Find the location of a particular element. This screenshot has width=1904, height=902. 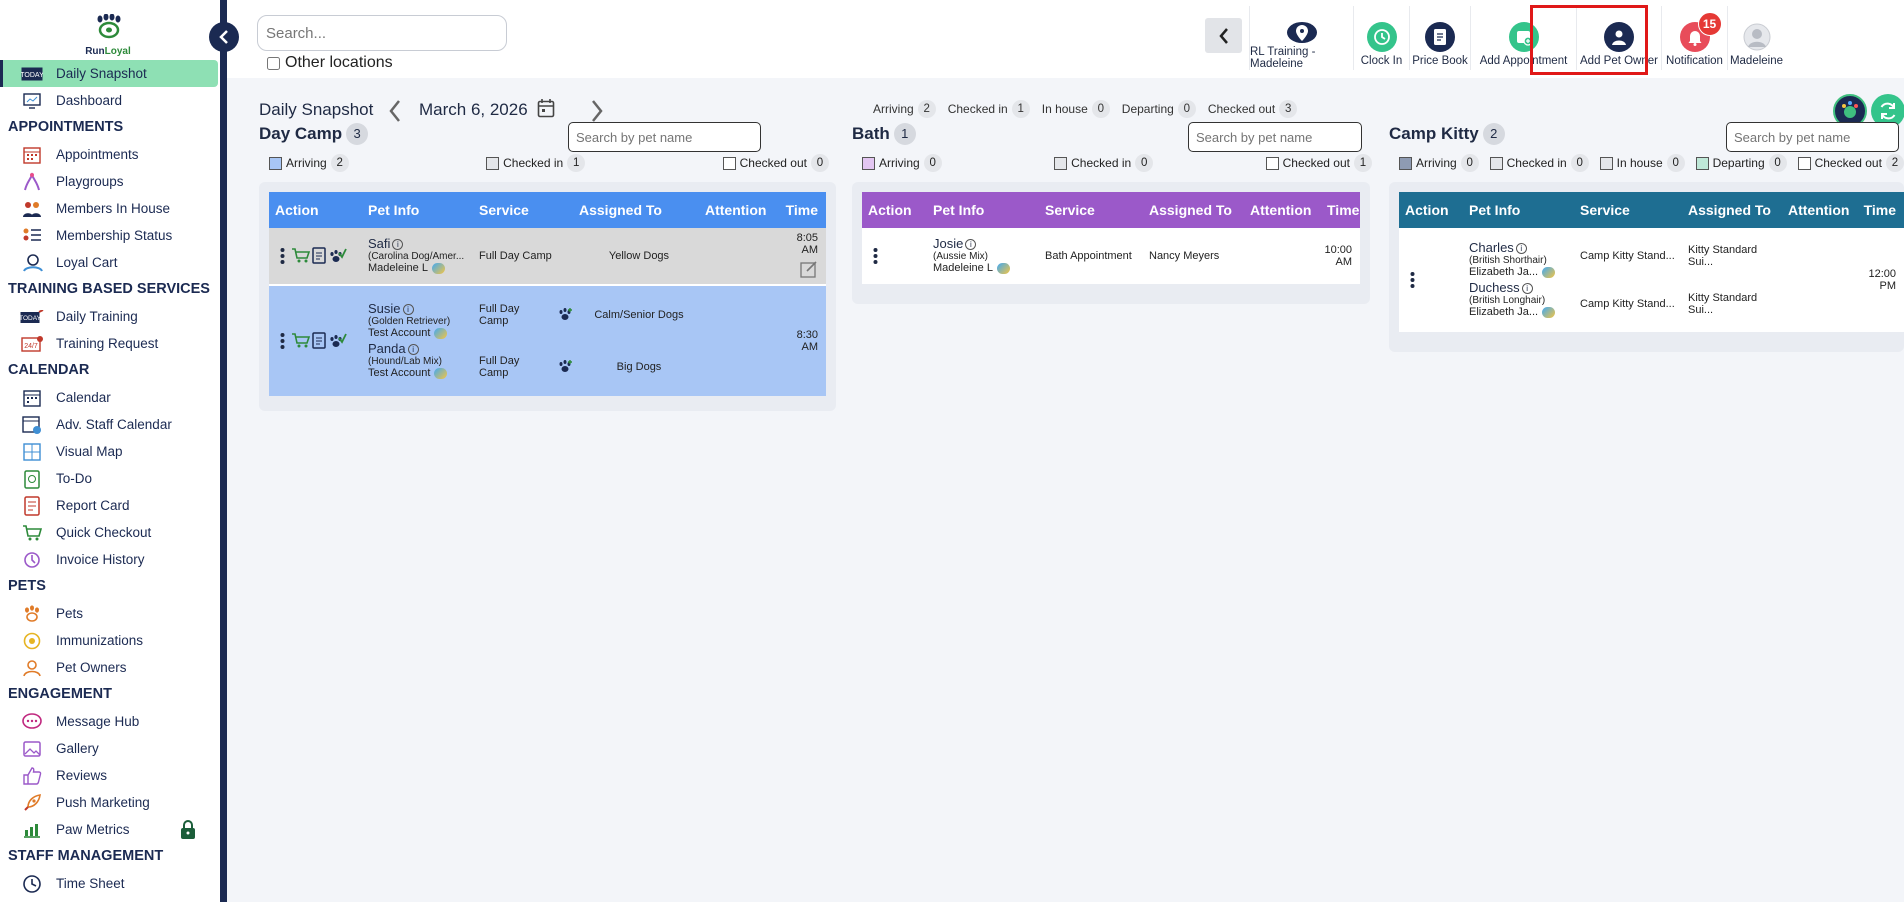

global-search-input is located at coordinates (382, 33).